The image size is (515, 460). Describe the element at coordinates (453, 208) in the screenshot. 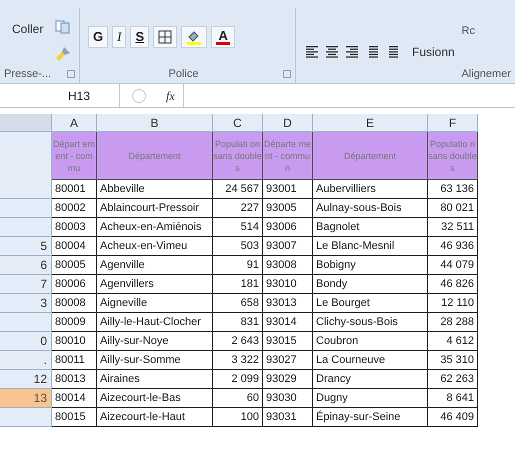

I see `table-cell: 80 021` at that location.